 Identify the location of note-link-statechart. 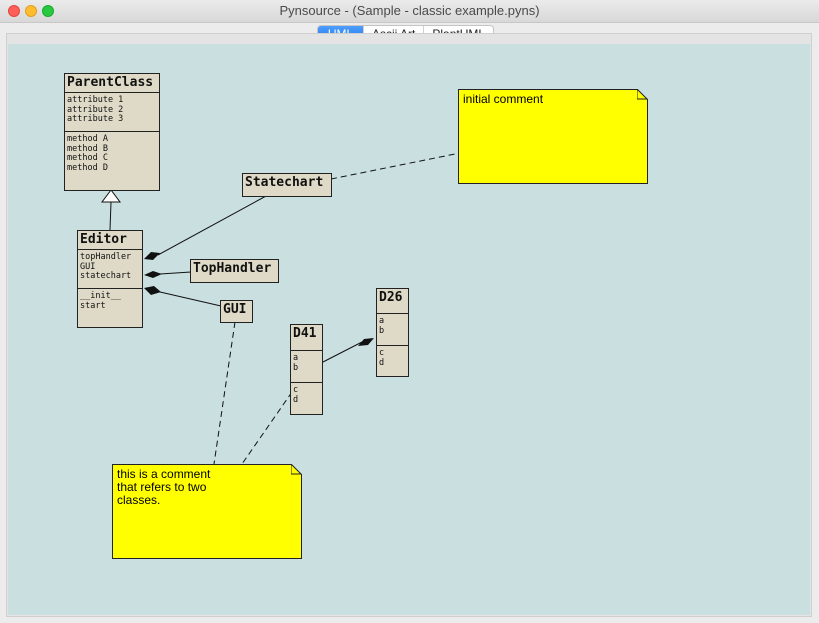
(395, 166).